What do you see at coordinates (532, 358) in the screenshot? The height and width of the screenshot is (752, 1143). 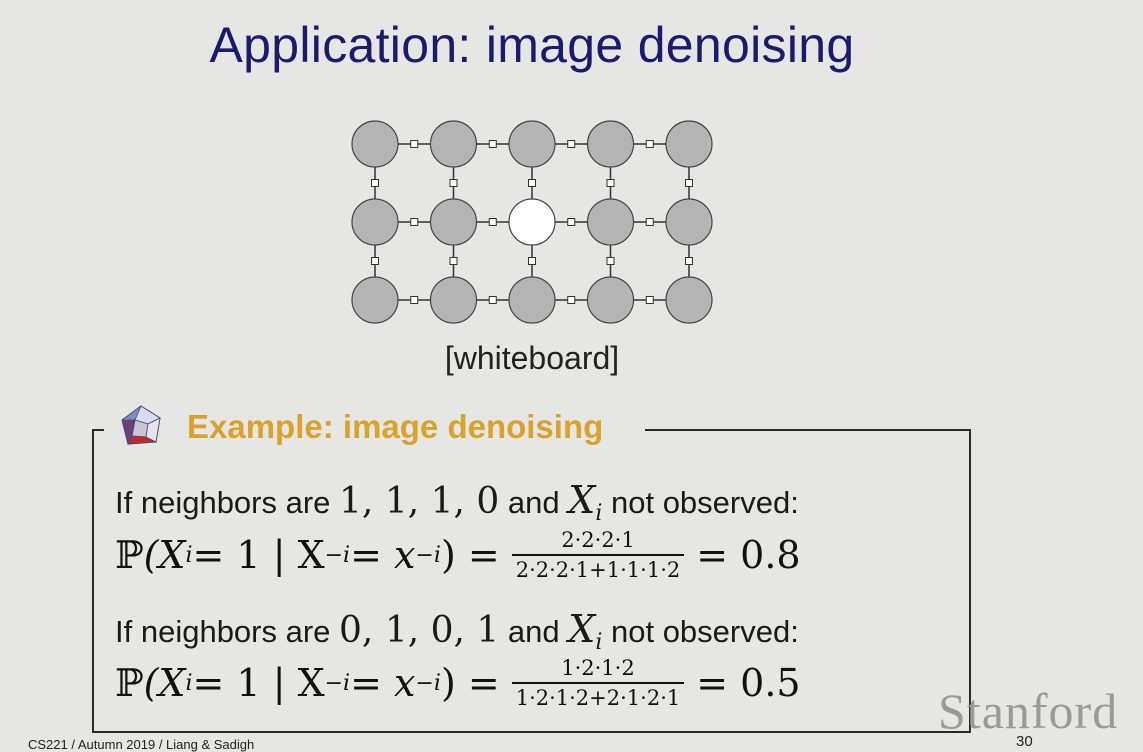 I see `whiteboard-caption: [whiteboard]` at bounding box center [532, 358].